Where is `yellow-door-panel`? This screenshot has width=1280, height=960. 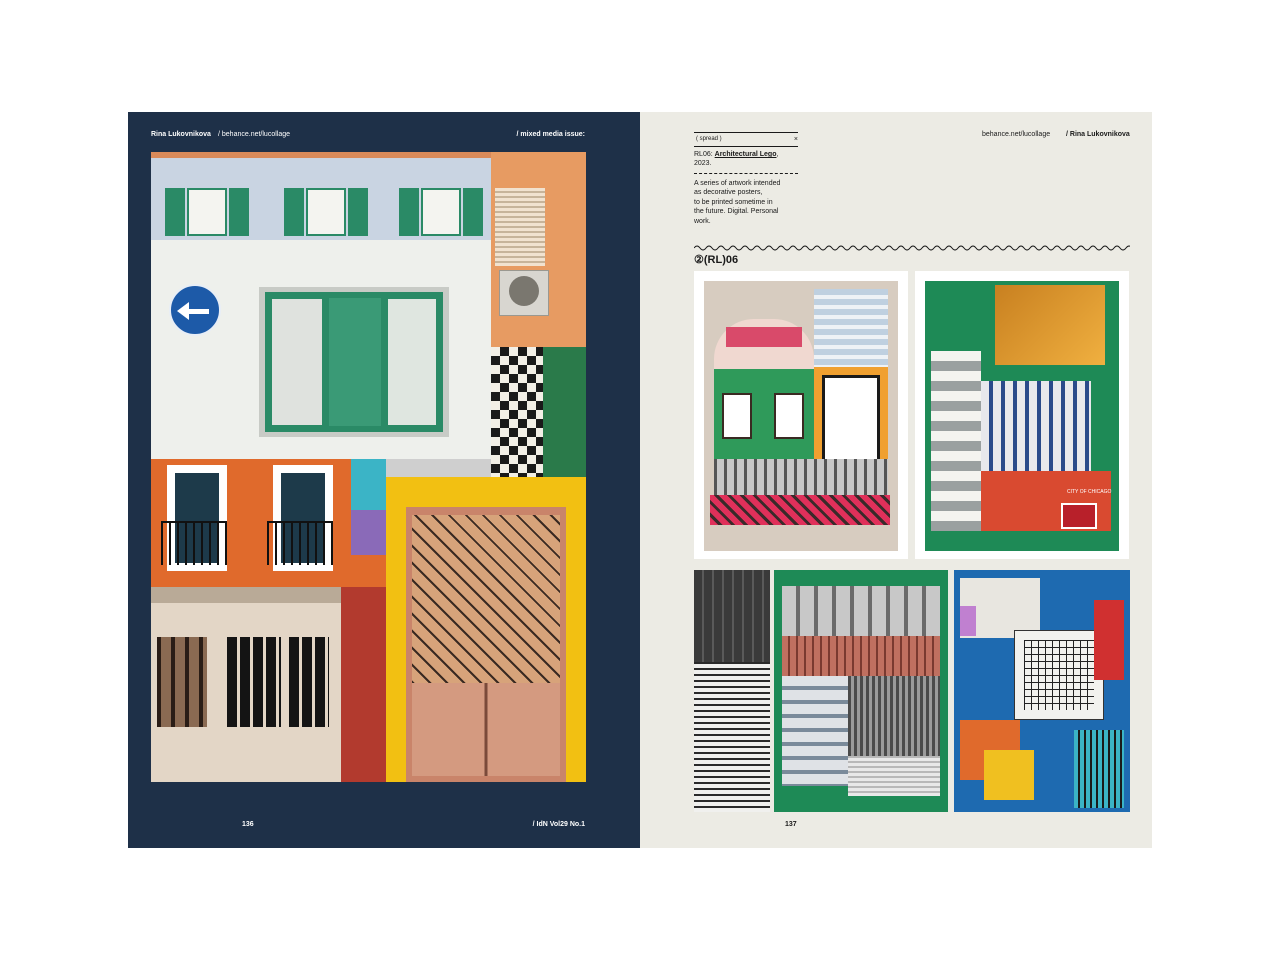
yellow-door-panel is located at coordinates (486, 629).